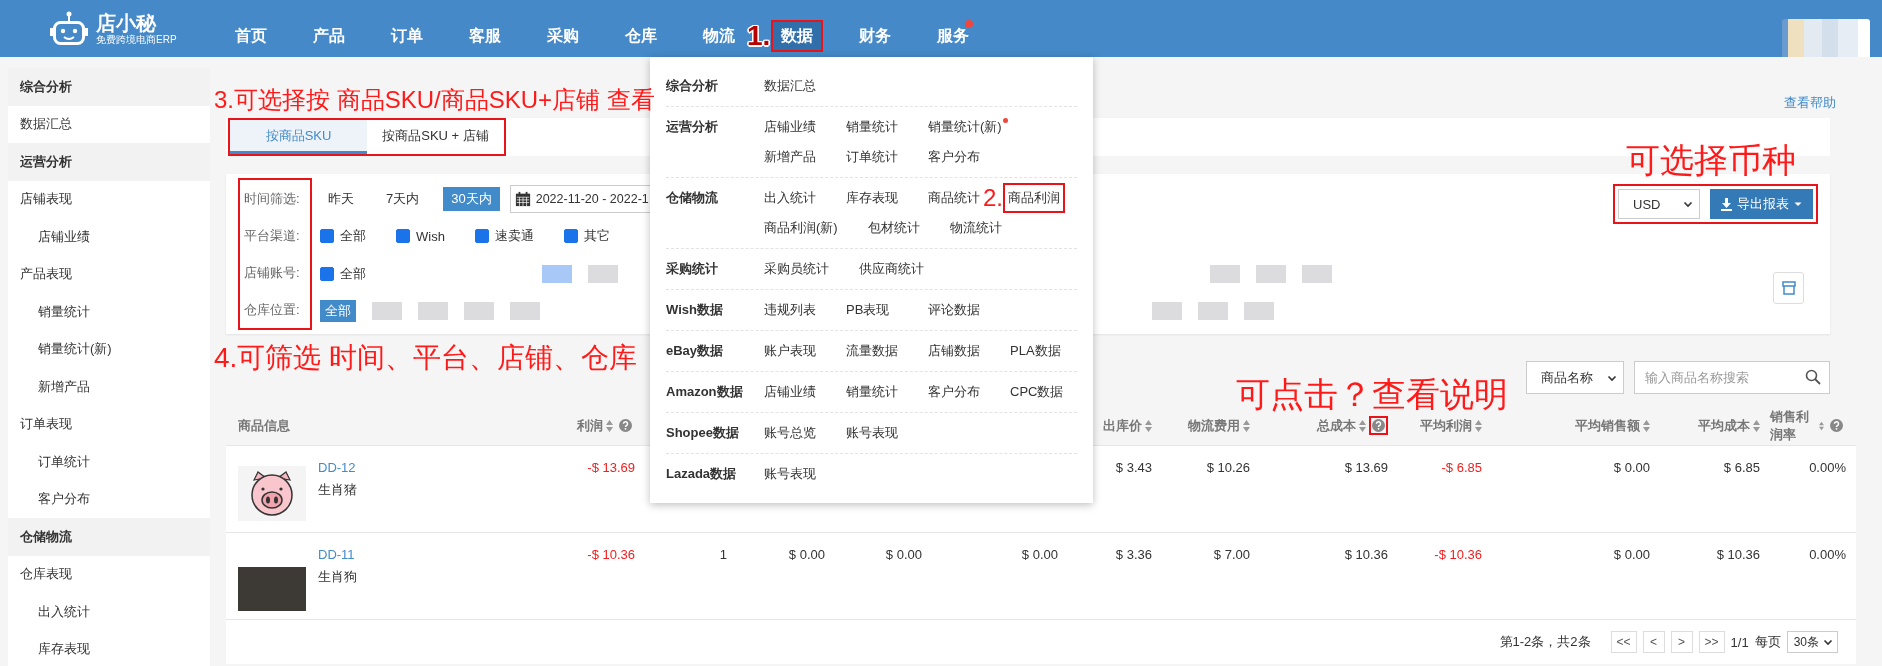 This screenshot has width=1882, height=666. What do you see at coordinates (337, 554) in the screenshot?
I see `sku-link: DD-11` at bounding box center [337, 554].